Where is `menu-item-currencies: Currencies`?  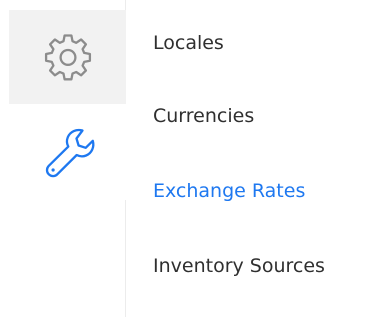
menu-item-currencies: Currencies is located at coordinates (203, 116).